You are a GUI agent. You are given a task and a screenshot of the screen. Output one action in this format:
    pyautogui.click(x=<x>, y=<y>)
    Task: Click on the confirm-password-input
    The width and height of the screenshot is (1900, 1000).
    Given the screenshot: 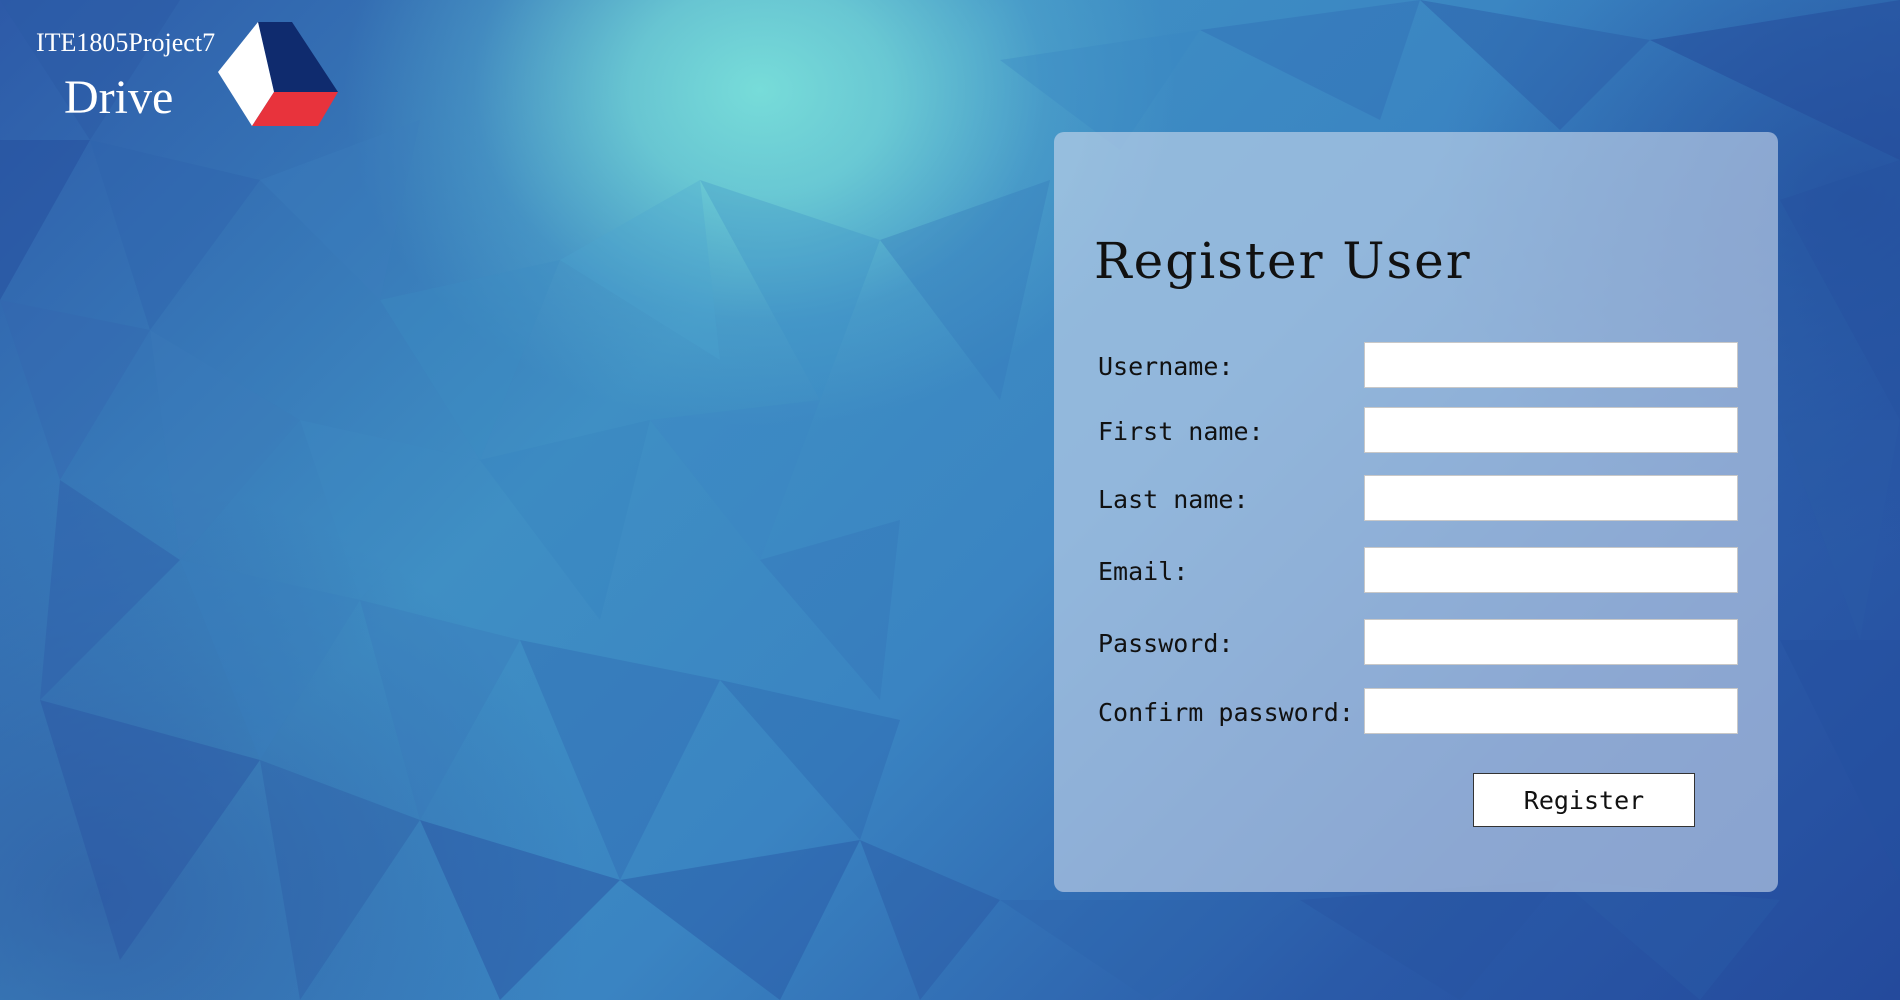 What is the action you would take?
    pyautogui.click(x=1551, y=711)
    